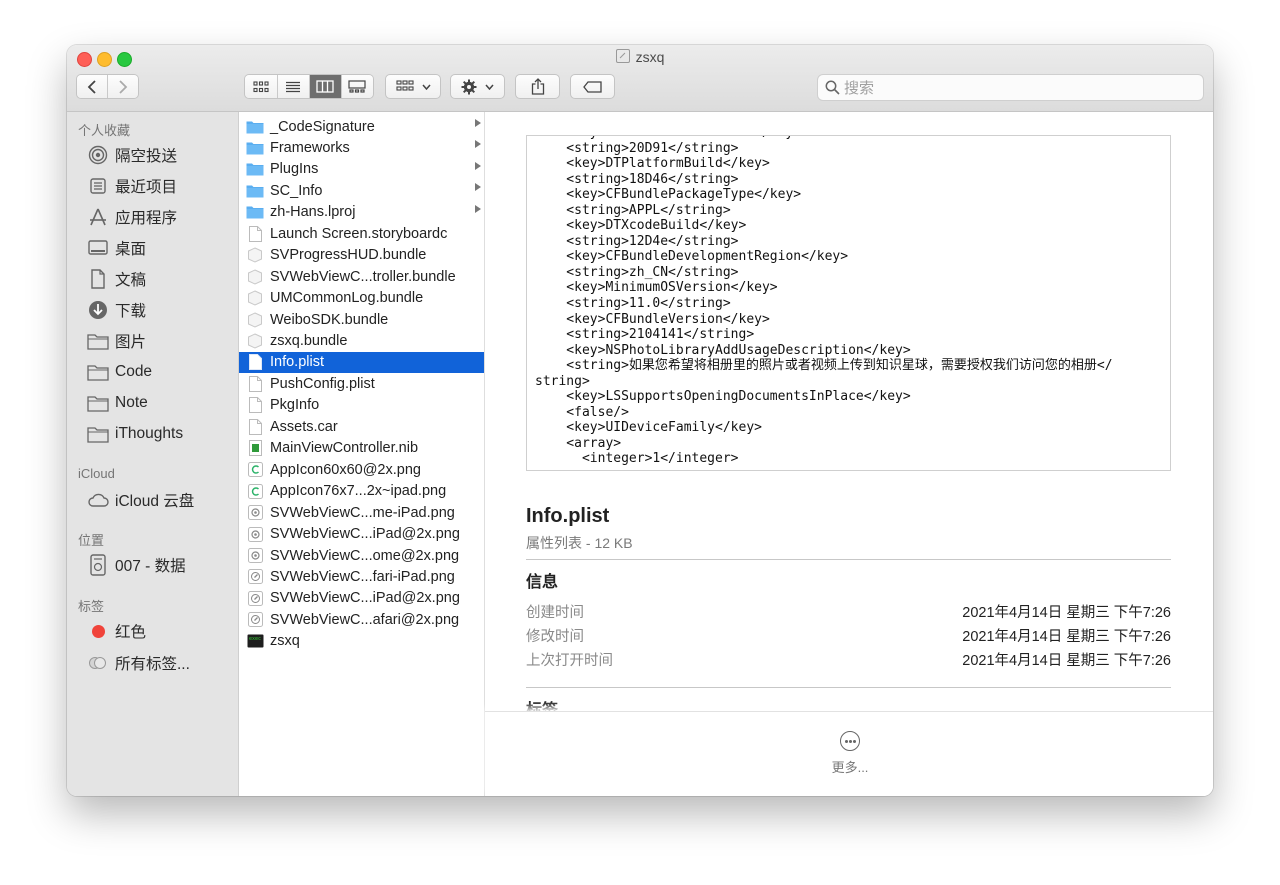 This screenshot has height=885, width=1280. Describe the element at coordinates (361, 426) in the screenshot. I see `file-row: Assets.car` at that location.